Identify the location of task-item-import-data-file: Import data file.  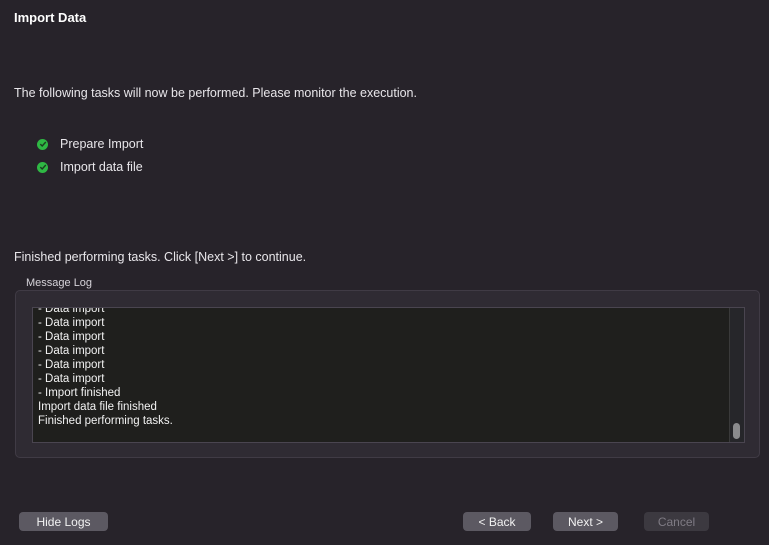
(90, 167).